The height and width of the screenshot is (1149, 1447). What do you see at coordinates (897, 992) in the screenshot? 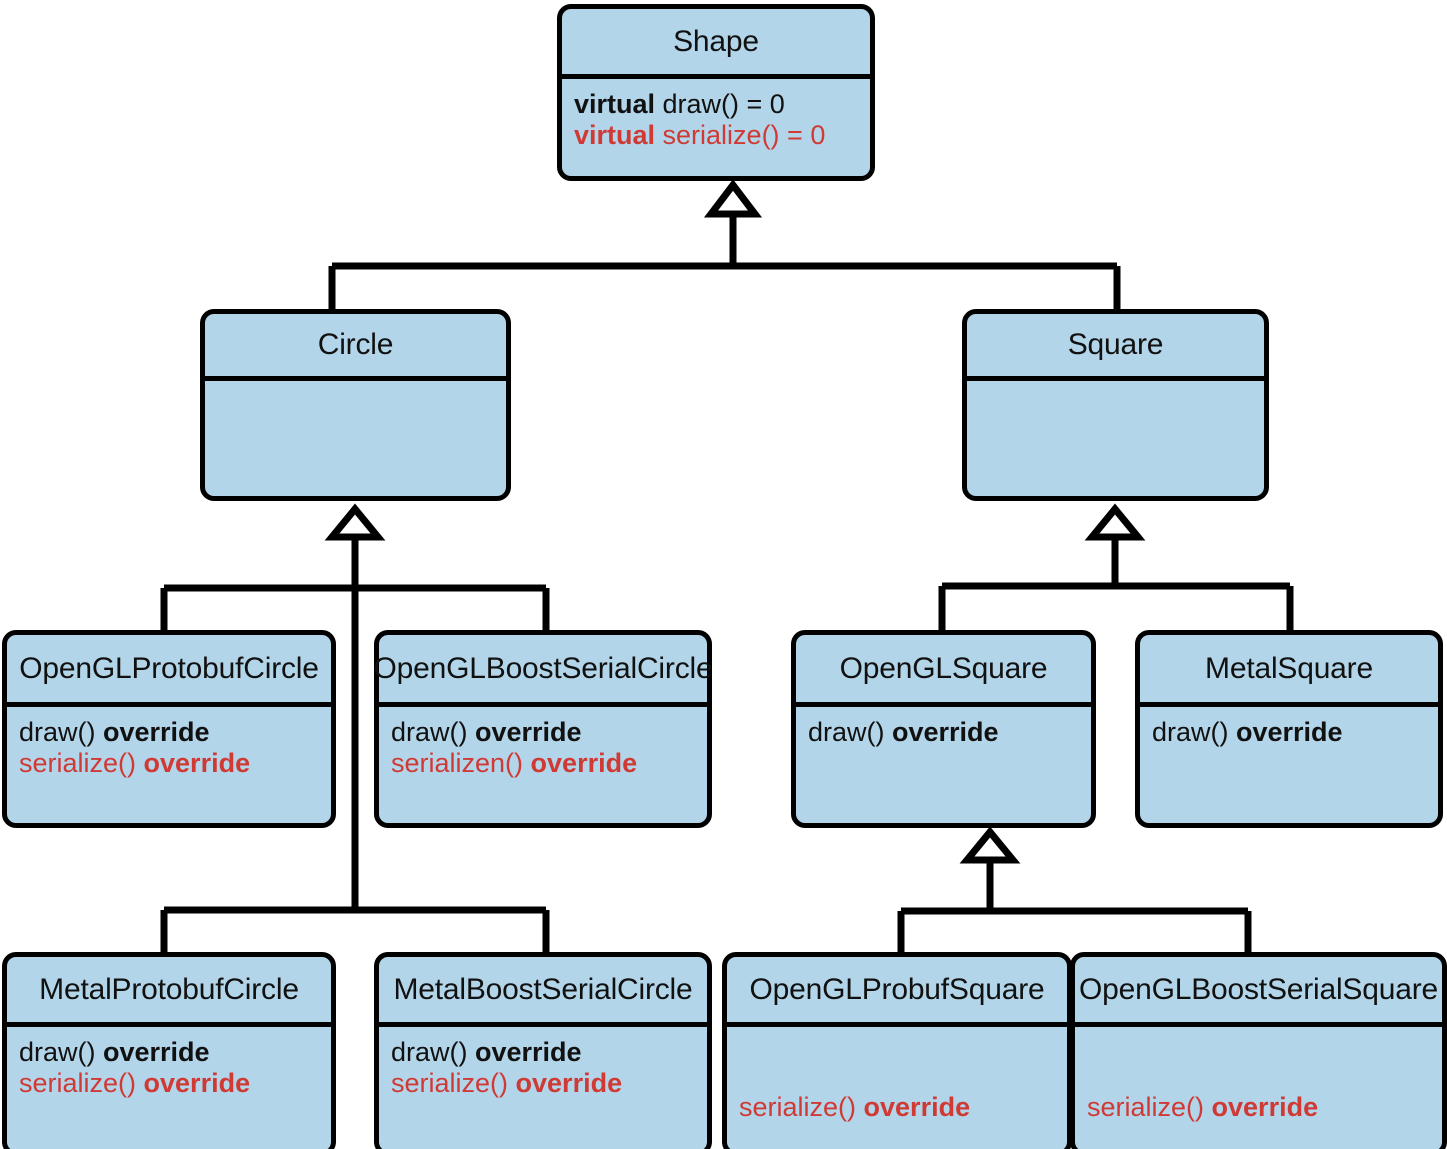
I see `class-name-opengl-probuf-square: OpenGLProbufSquare` at bounding box center [897, 992].